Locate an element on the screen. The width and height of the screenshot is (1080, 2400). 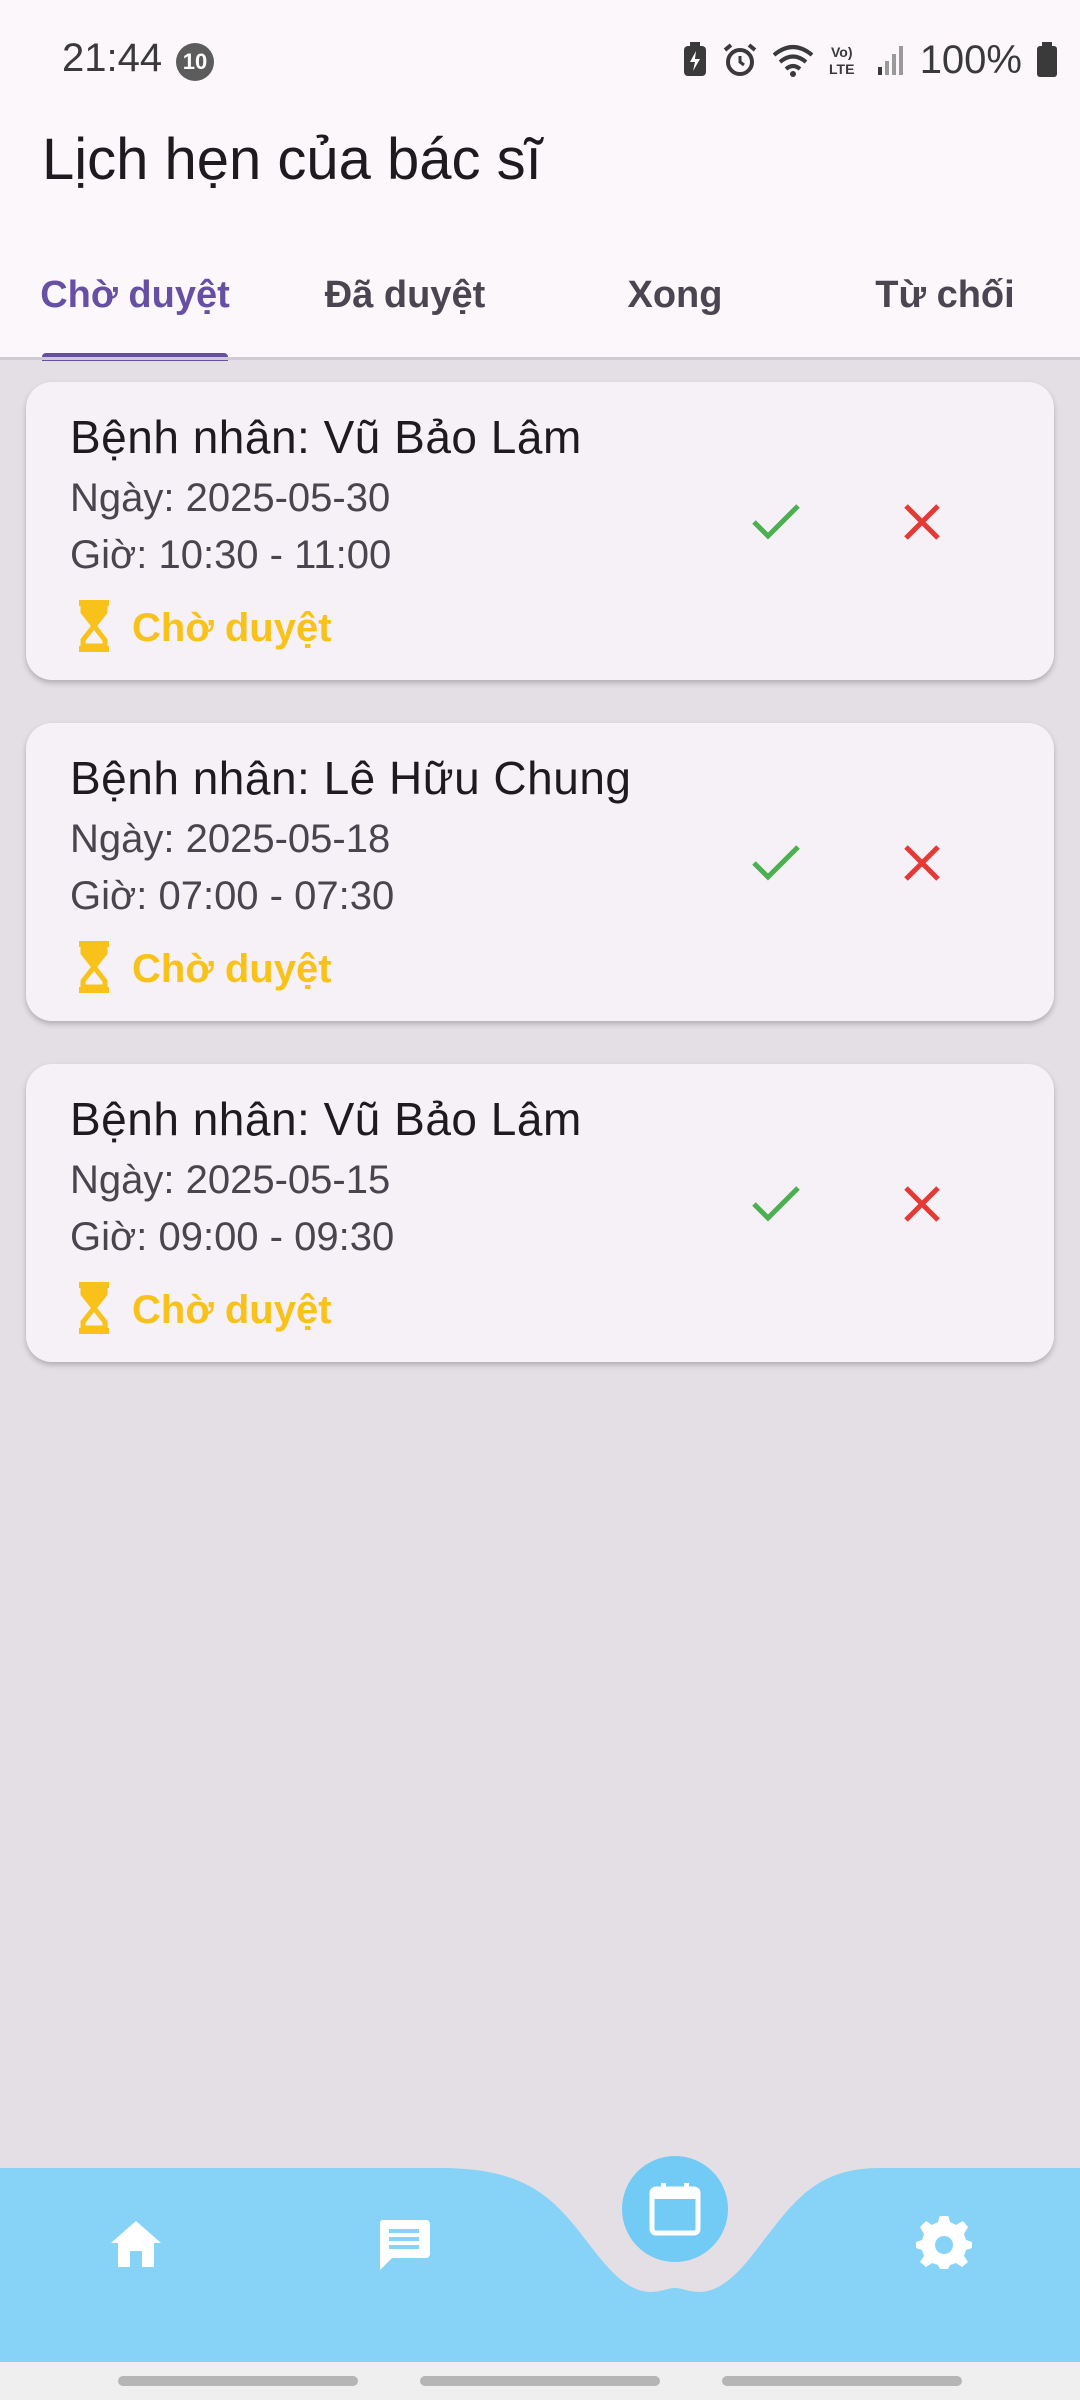
system-nav-back is located at coordinates (842, 2381).